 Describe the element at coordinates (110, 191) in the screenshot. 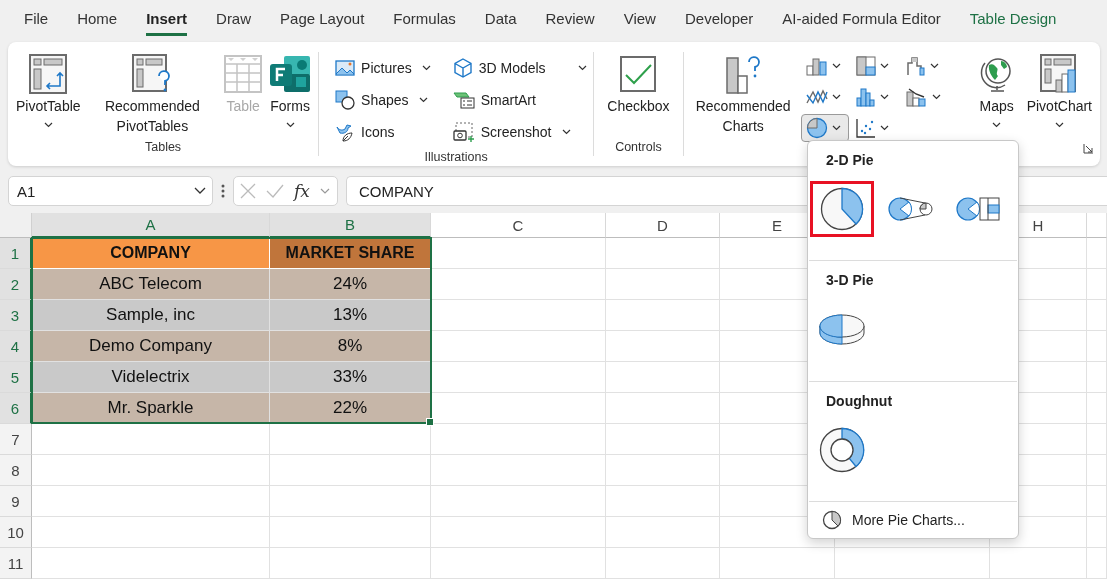

I see `name-box: A1` at that location.